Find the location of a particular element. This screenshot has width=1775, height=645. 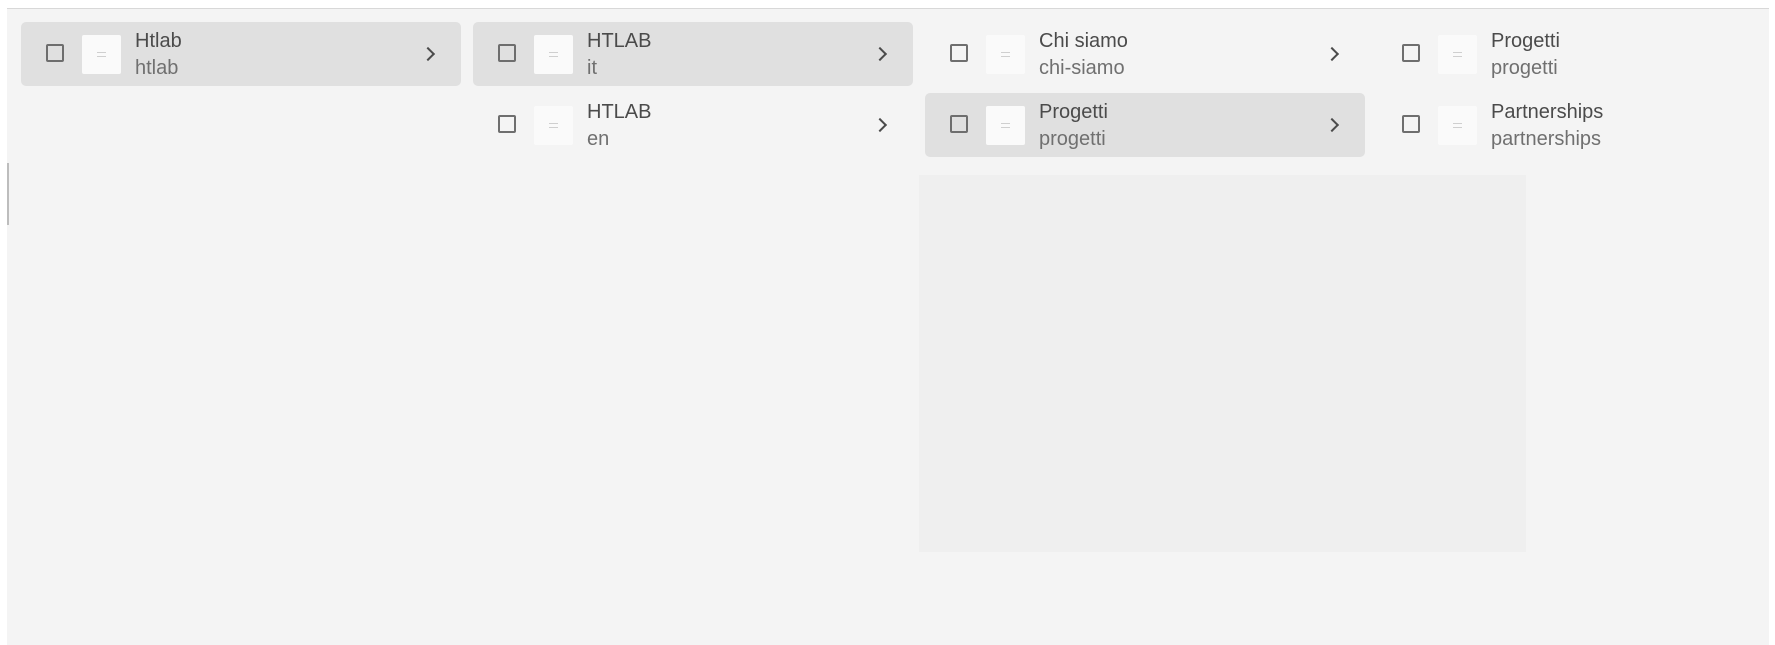

item-name: partnerships is located at coordinates (1546, 139).